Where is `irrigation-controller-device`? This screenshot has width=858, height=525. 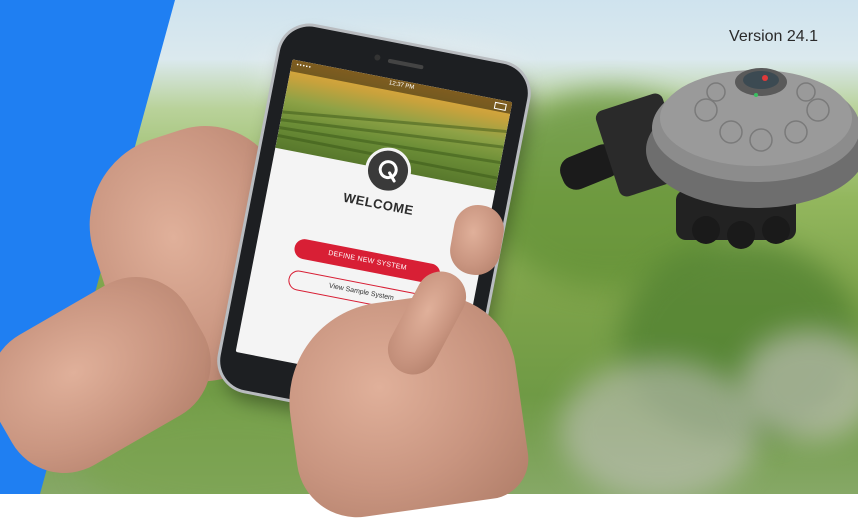 irrigation-controller-device is located at coordinates (709, 158).